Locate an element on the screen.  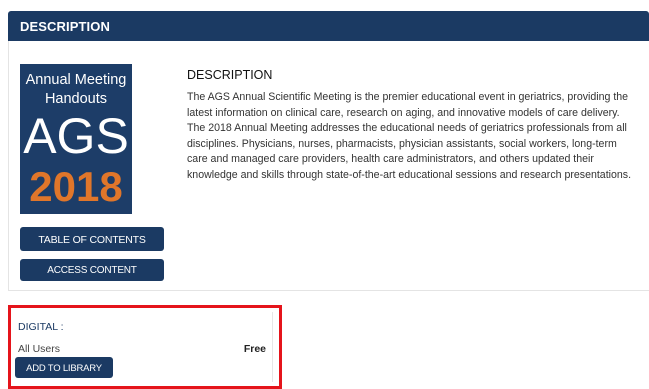
cover-org: AGS is located at coordinates (76, 136).